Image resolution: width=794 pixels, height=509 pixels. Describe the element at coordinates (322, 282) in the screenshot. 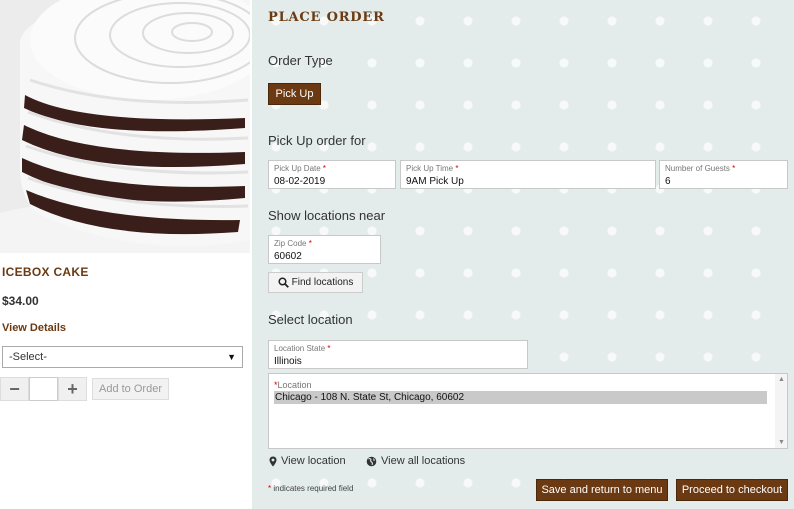

I see `find-locations-label: Find locations` at that location.